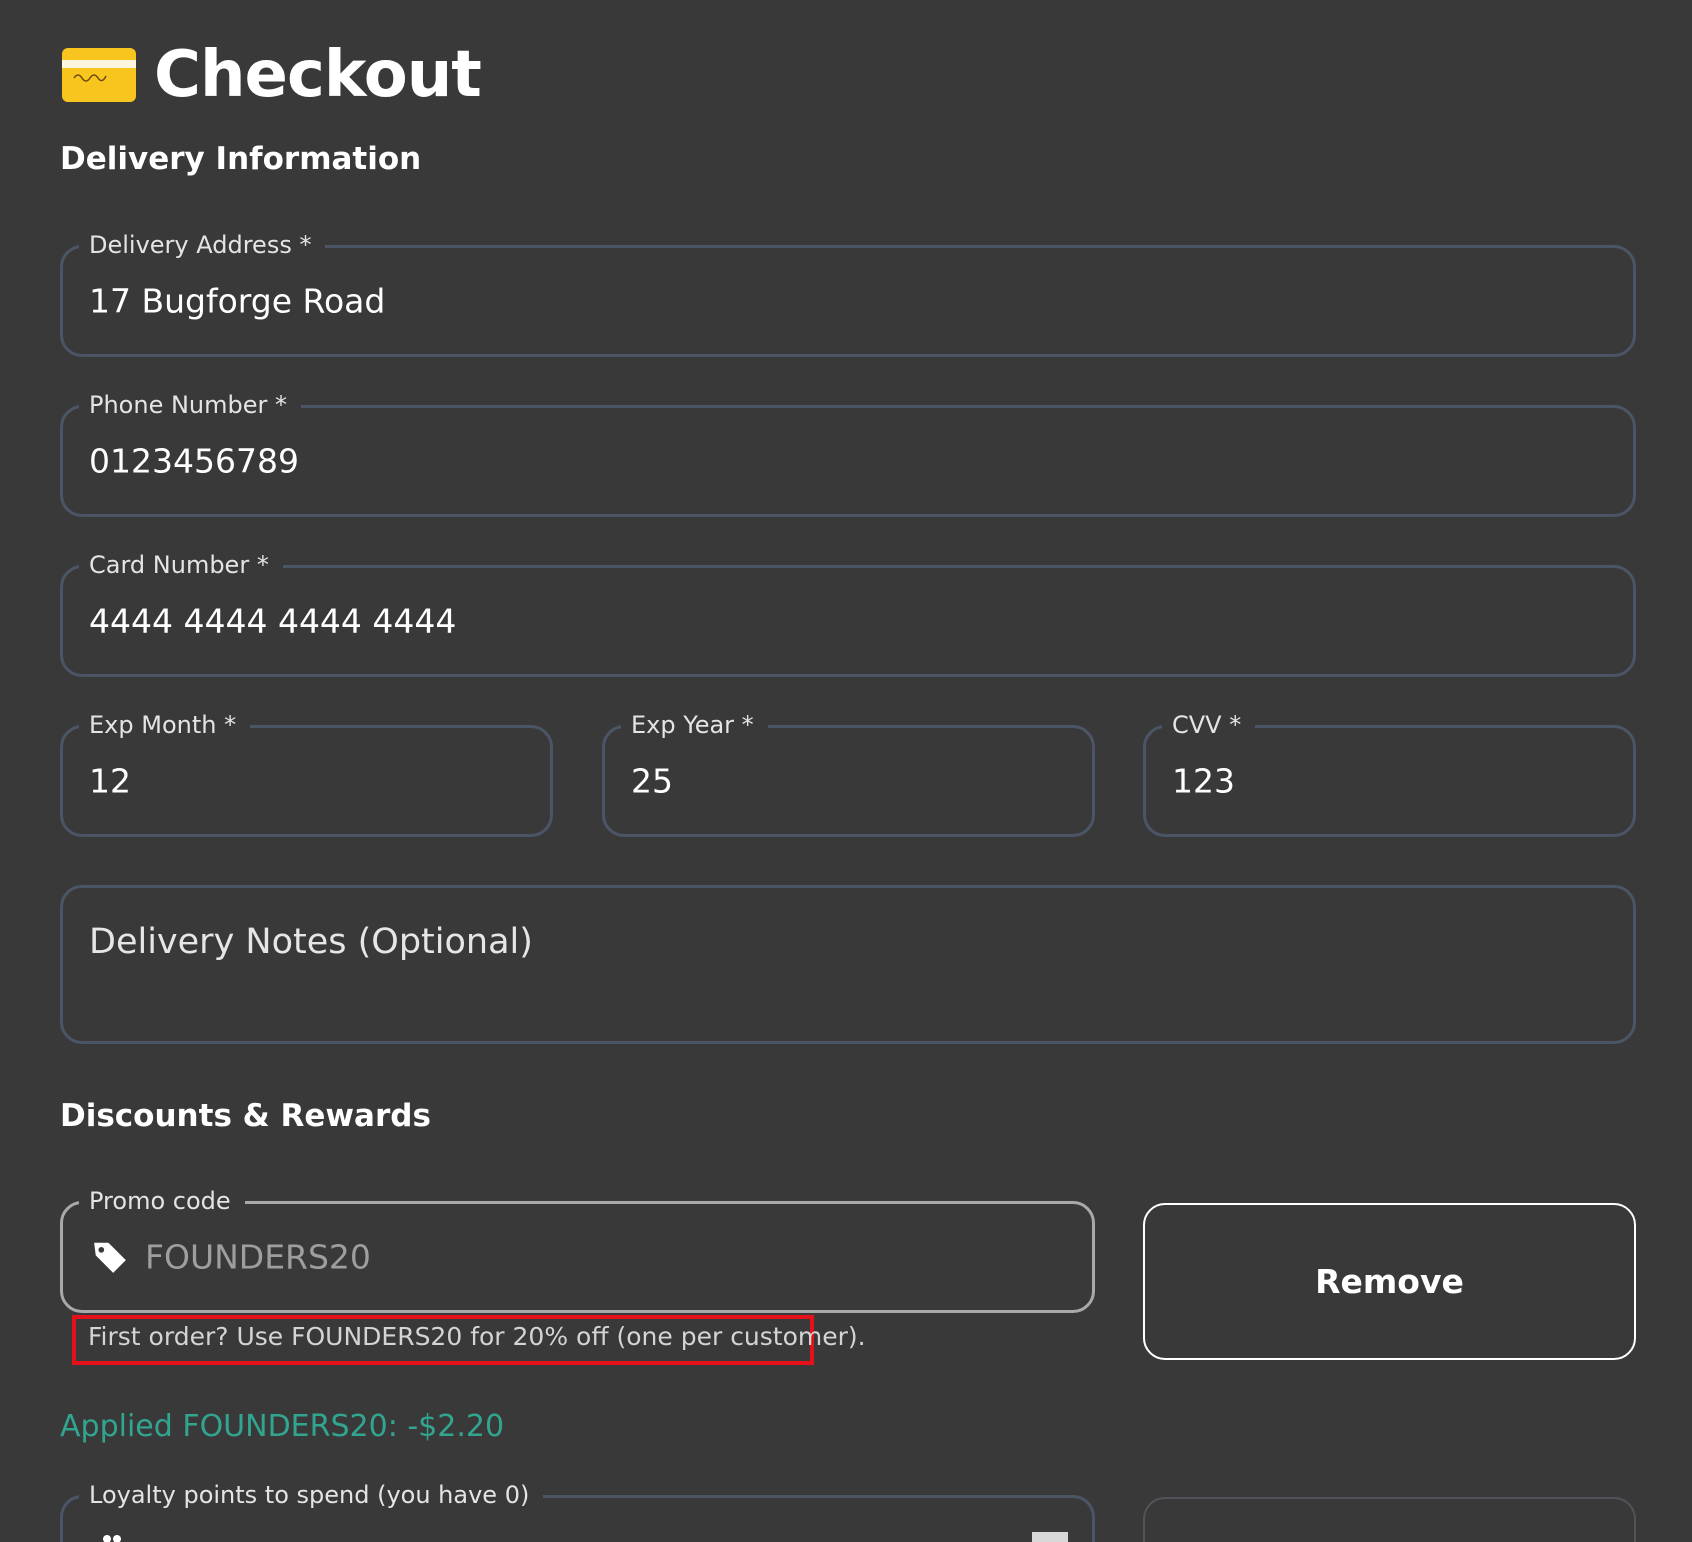  Describe the element at coordinates (652, 781) in the screenshot. I see `exp-year-value: 25` at that location.